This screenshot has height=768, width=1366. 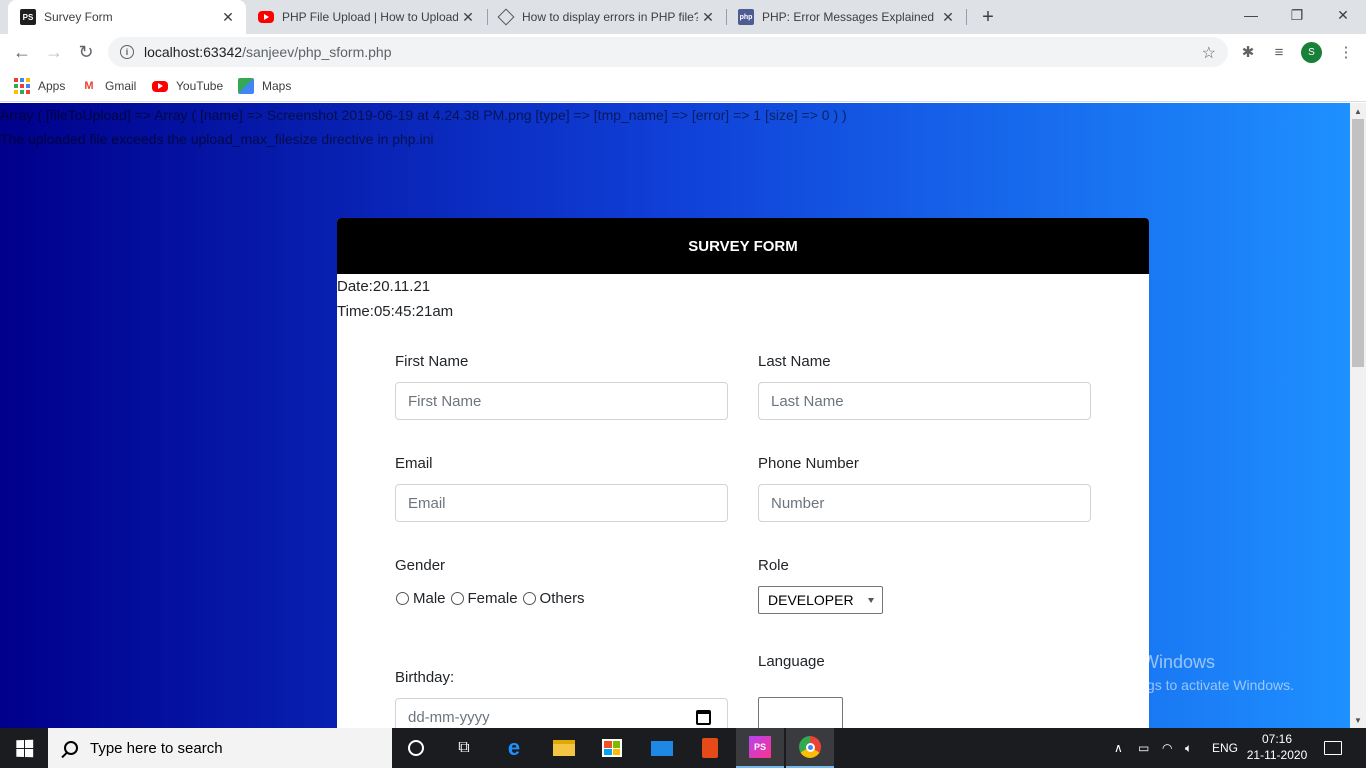 What do you see at coordinates (1277, 739) in the screenshot?
I see `clock-time: 07:16` at bounding box center [1277, 739].